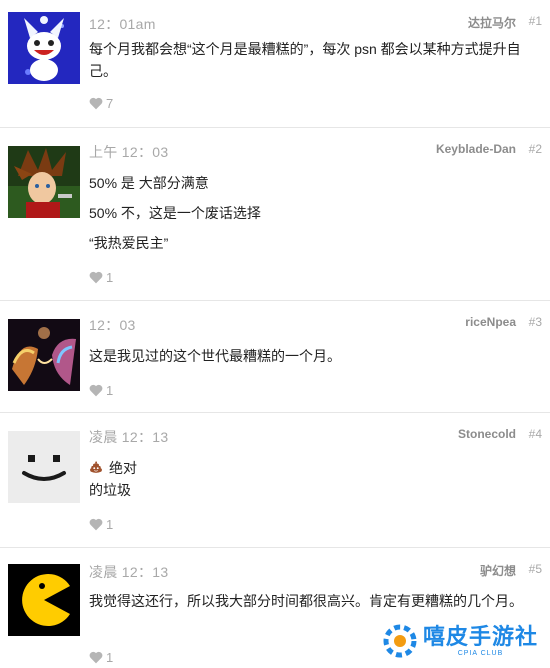  What do you see at coordinates (175, 213) in the screenshot?
I see `comment-text: 50% 不，这是一个废话选择` at bounding box center [175, 213].